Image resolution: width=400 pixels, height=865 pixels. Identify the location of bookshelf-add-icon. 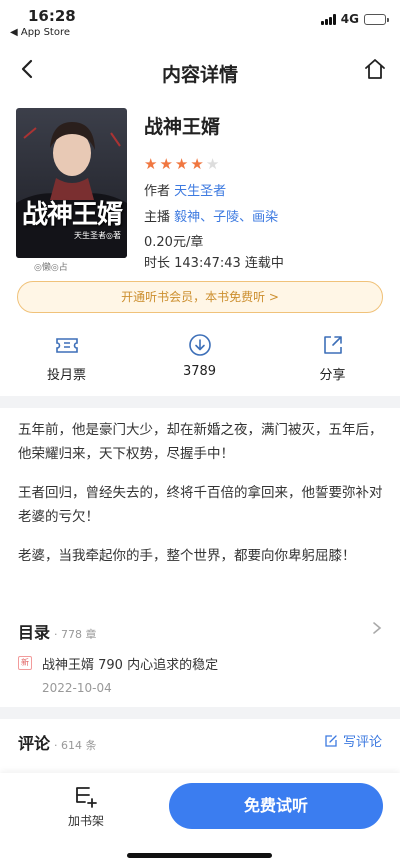
(86, 797).